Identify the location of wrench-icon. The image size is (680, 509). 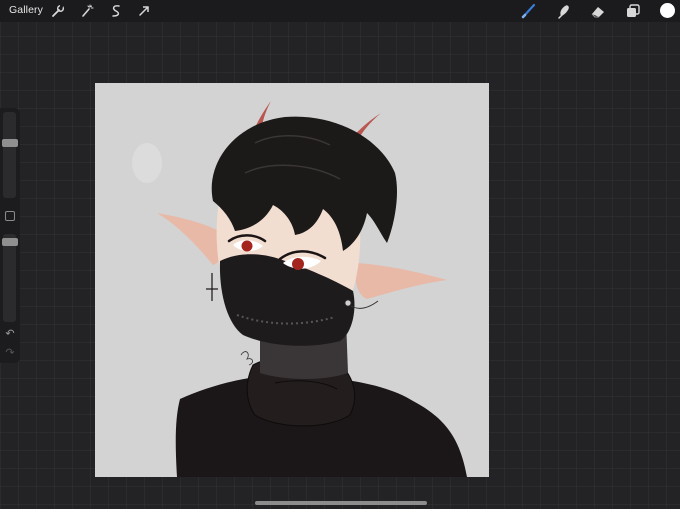
(58, 11).